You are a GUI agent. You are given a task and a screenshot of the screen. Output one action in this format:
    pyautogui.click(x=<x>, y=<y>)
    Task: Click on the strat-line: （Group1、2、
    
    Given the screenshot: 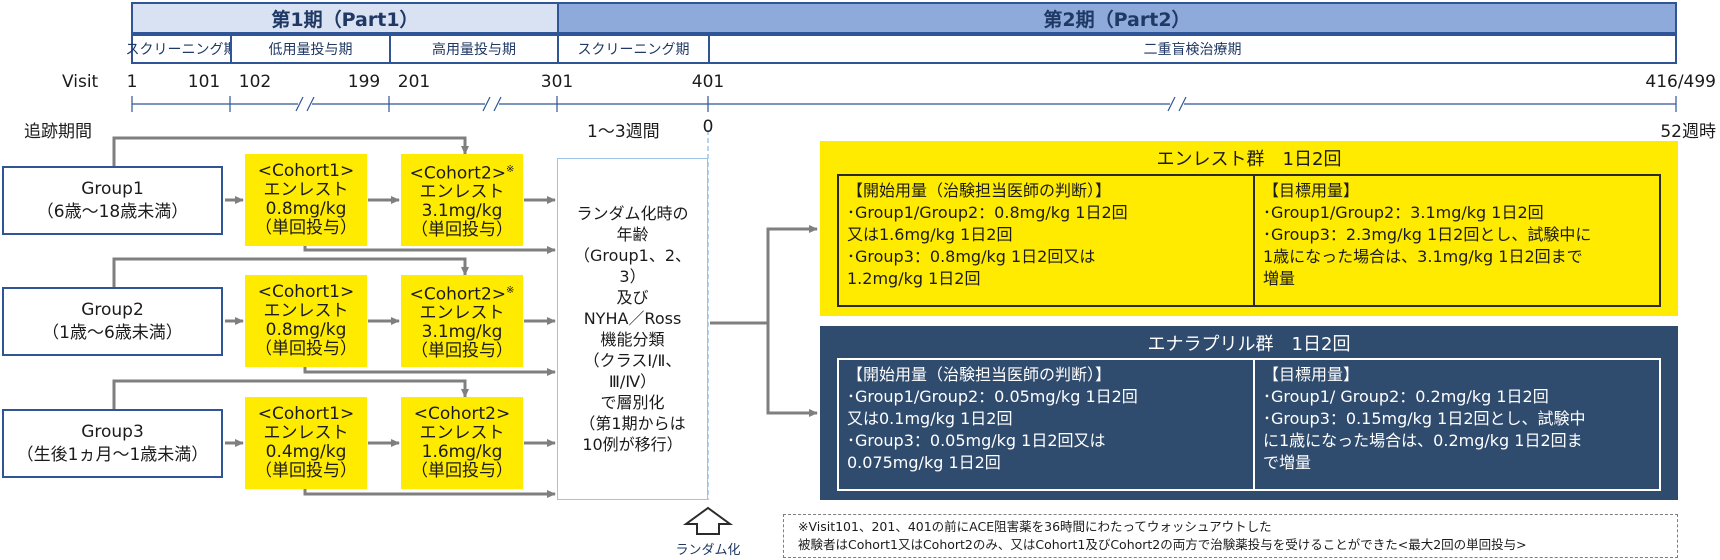 What is the action you would take?
    pyautogui.click(x=632, y=255)
    